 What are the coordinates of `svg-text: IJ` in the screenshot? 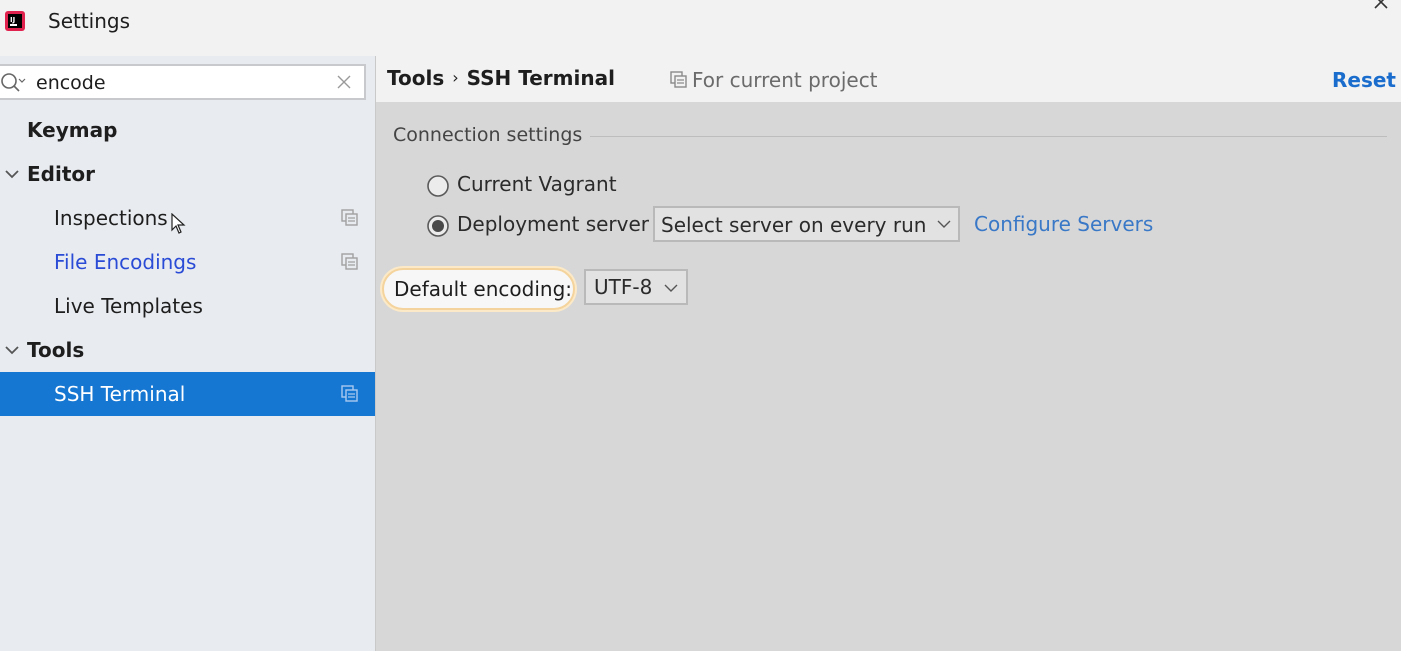 It's located at (12, 20).